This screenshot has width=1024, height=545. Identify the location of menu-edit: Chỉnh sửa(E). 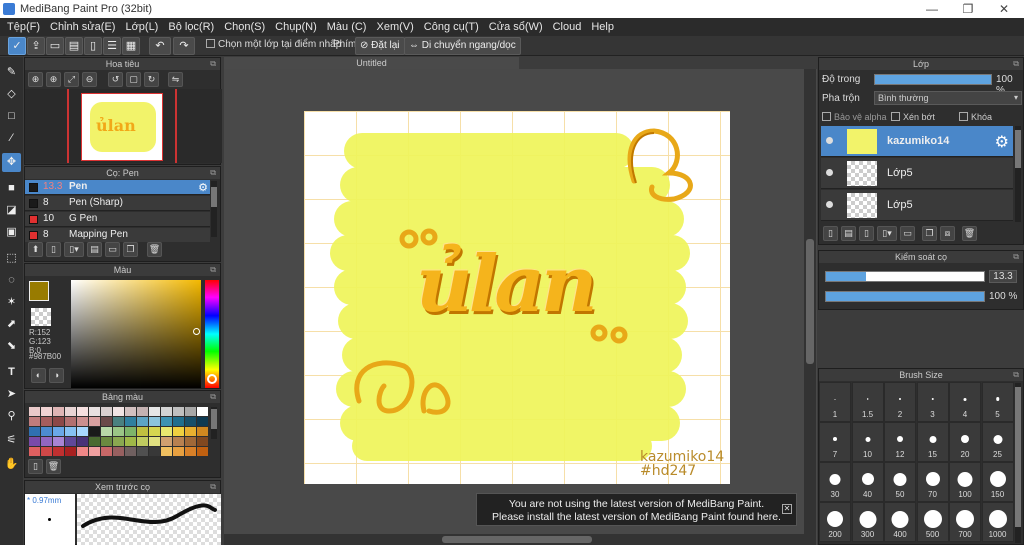
(82, 27).